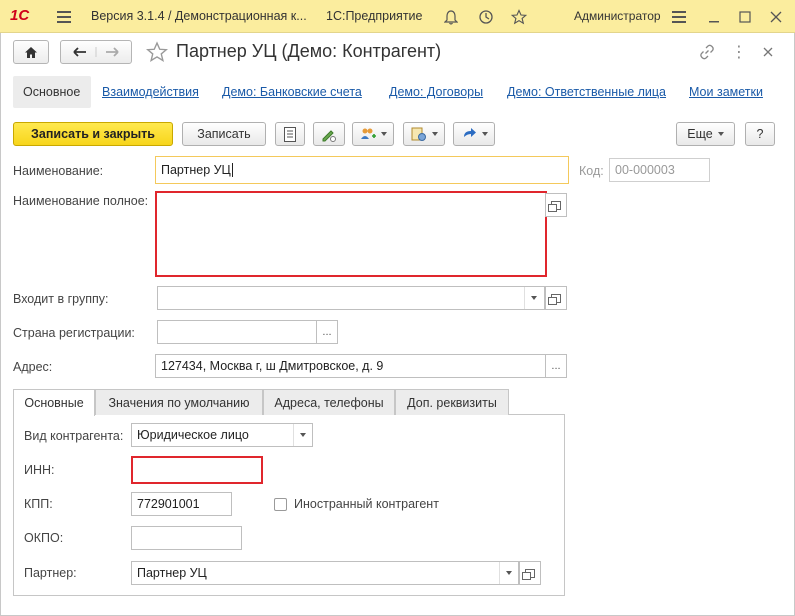 Image resolution: width=795 pixels, height=616 pixels. Describe the element at coordinates (436, 92) in the screenshot. I see `nav-link-contracts: Демо: Договоры` at that location.